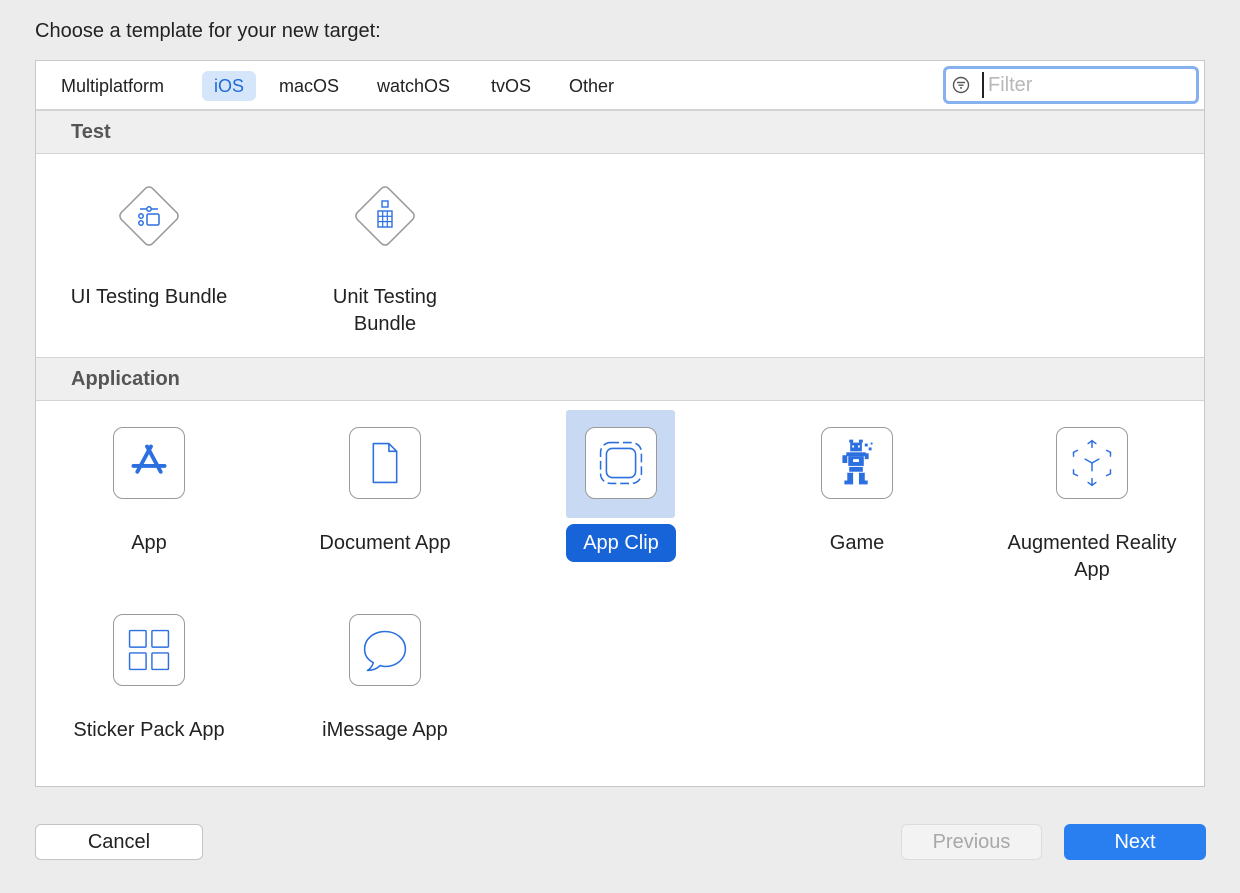  What do you see at coordinates (1135, 842) in the screenshot?
I see `next-button: Next` at bounding box center [1135, 842].